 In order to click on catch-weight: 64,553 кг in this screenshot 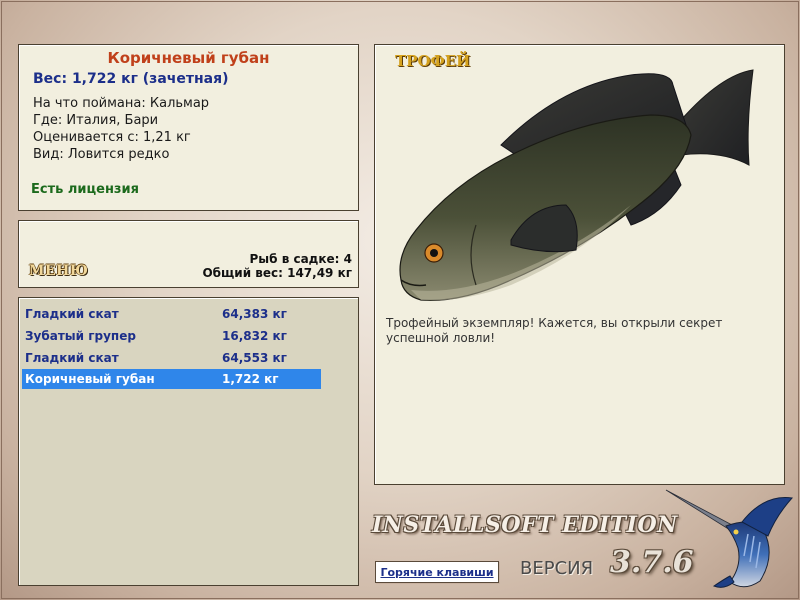, I will do `click(254, 358)`.